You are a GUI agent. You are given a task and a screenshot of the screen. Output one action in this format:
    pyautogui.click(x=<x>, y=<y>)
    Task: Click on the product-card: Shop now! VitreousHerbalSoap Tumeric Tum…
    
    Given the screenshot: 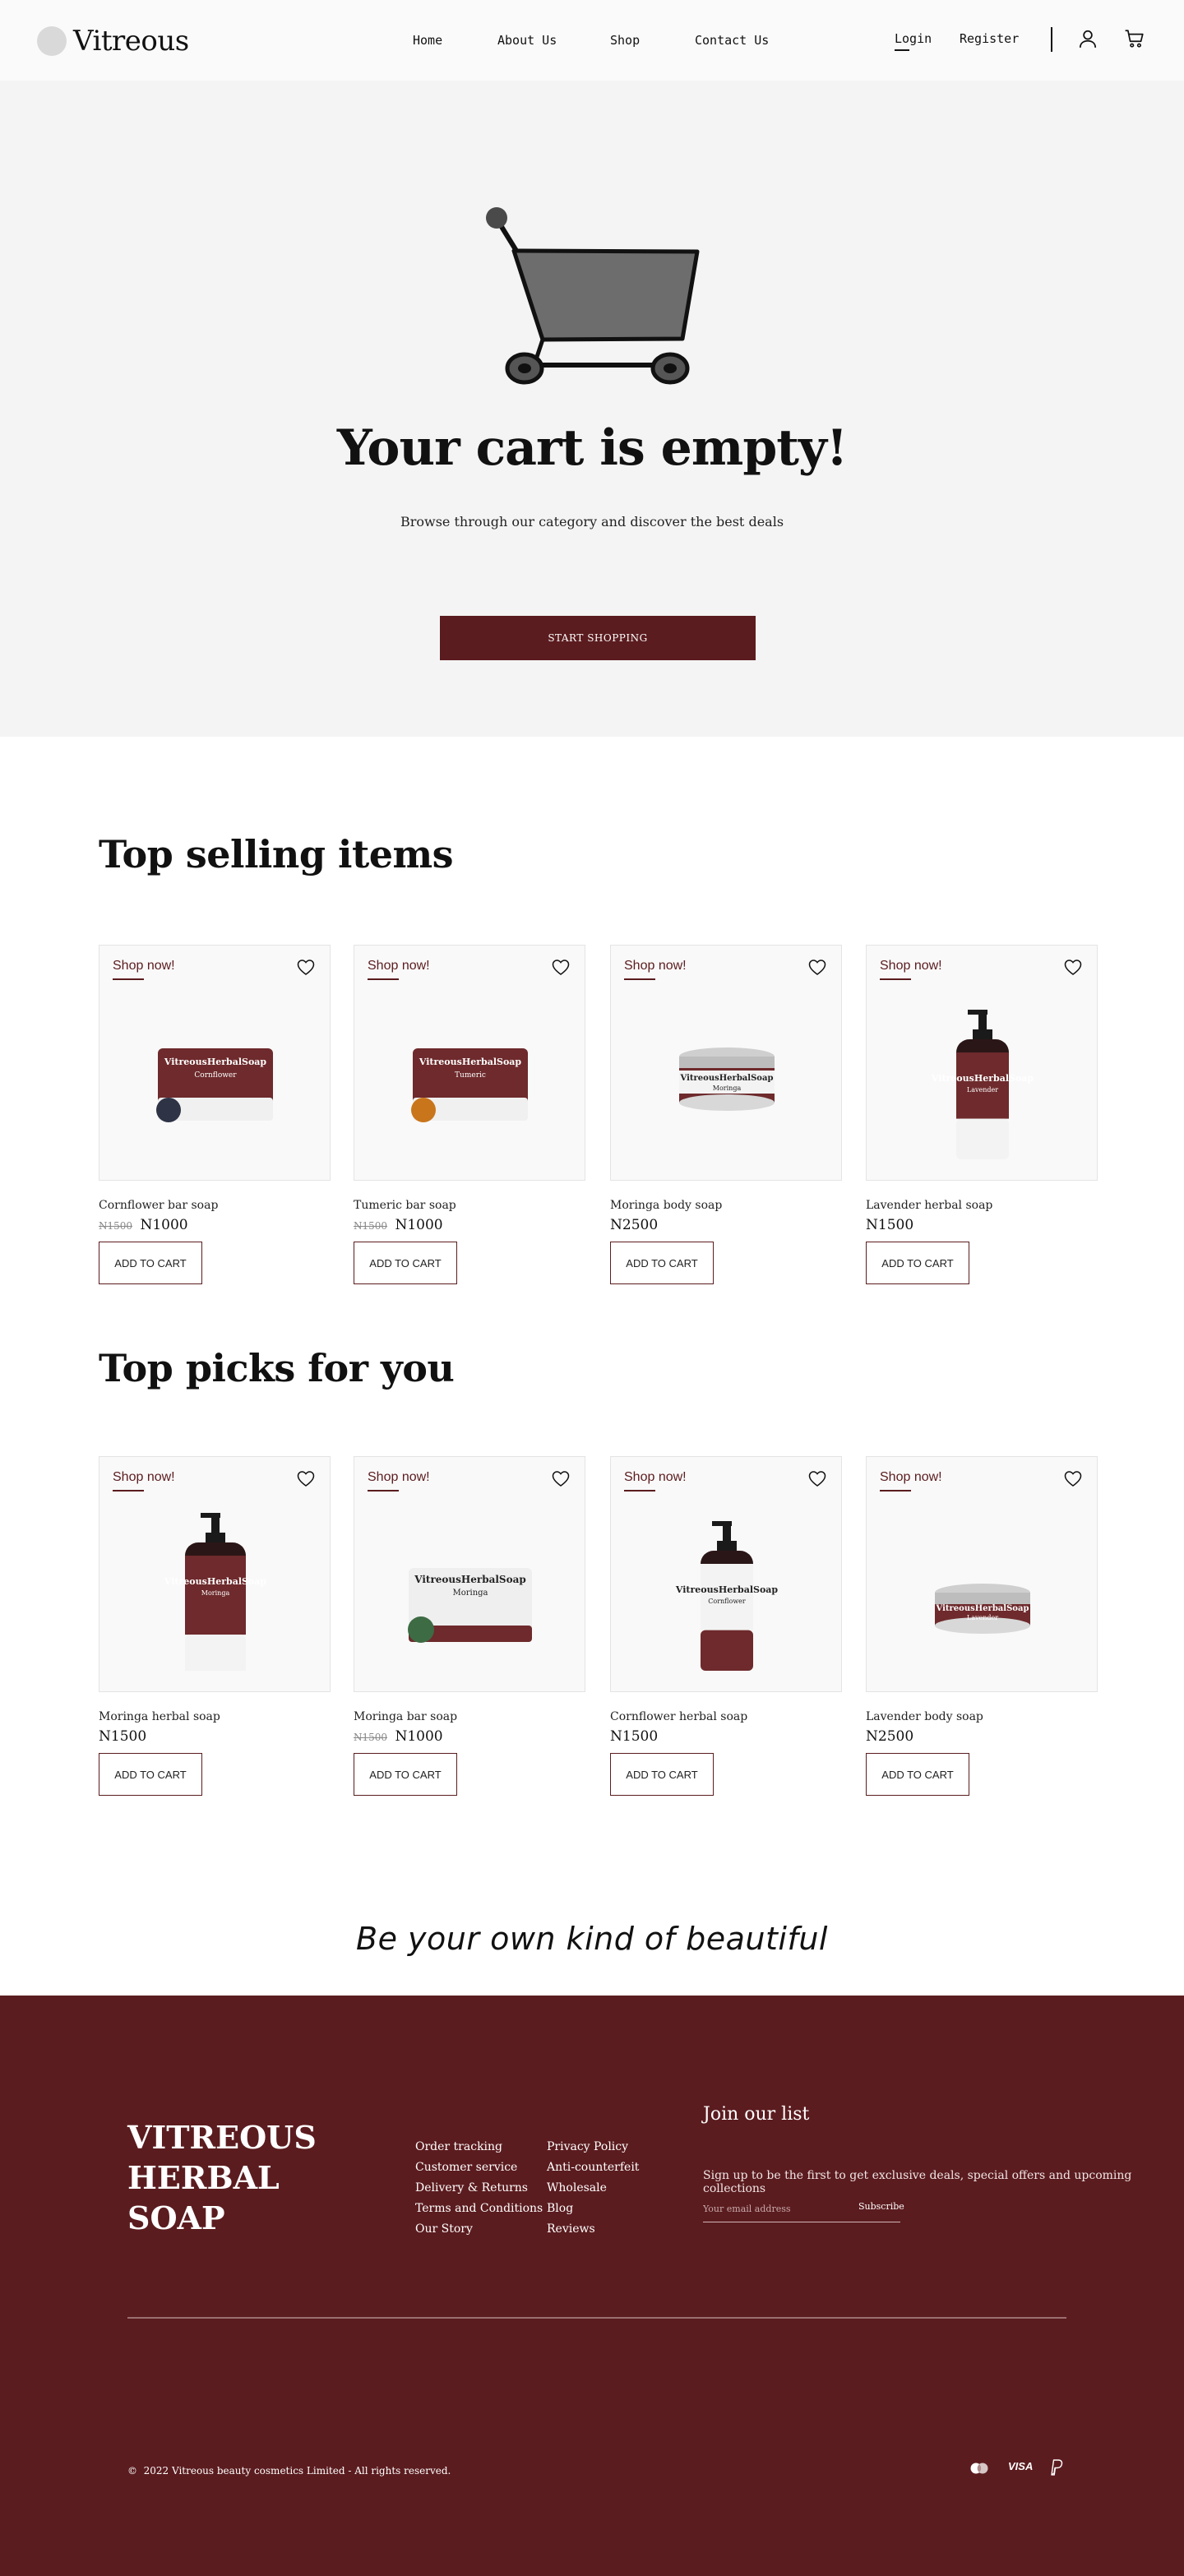 What is the action you would take?
    pyautogui.click(x=469, y=1114)
    